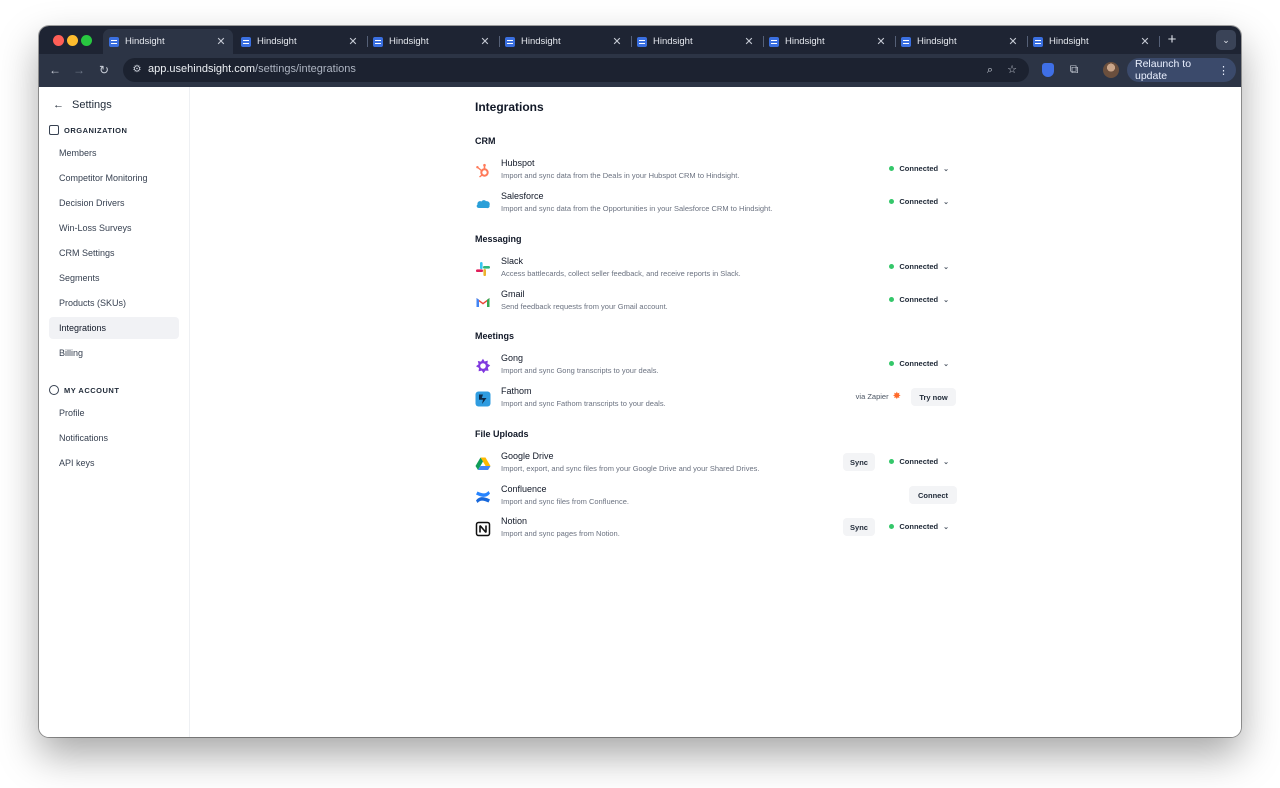 This screenshot has width=1280, height=788. I want to click on integration-description: Import and sync pages from Notion., so click(560, 533).